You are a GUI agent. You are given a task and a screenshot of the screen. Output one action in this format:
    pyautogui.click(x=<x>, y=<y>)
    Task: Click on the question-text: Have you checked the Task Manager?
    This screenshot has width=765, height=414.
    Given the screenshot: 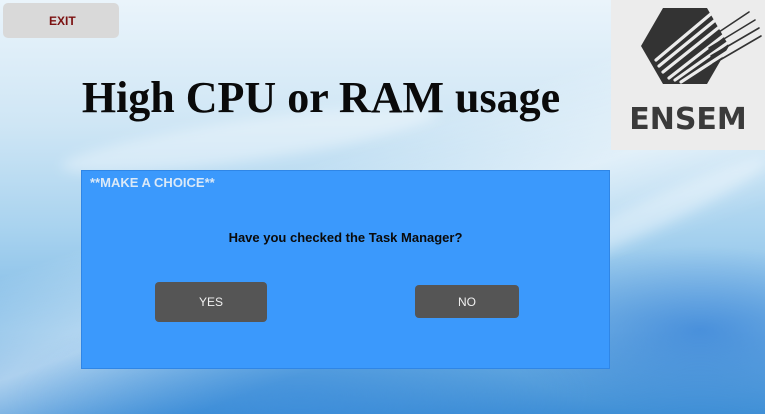 What is the action you would take?
    pyautogui.click(x=345, y=237)
    